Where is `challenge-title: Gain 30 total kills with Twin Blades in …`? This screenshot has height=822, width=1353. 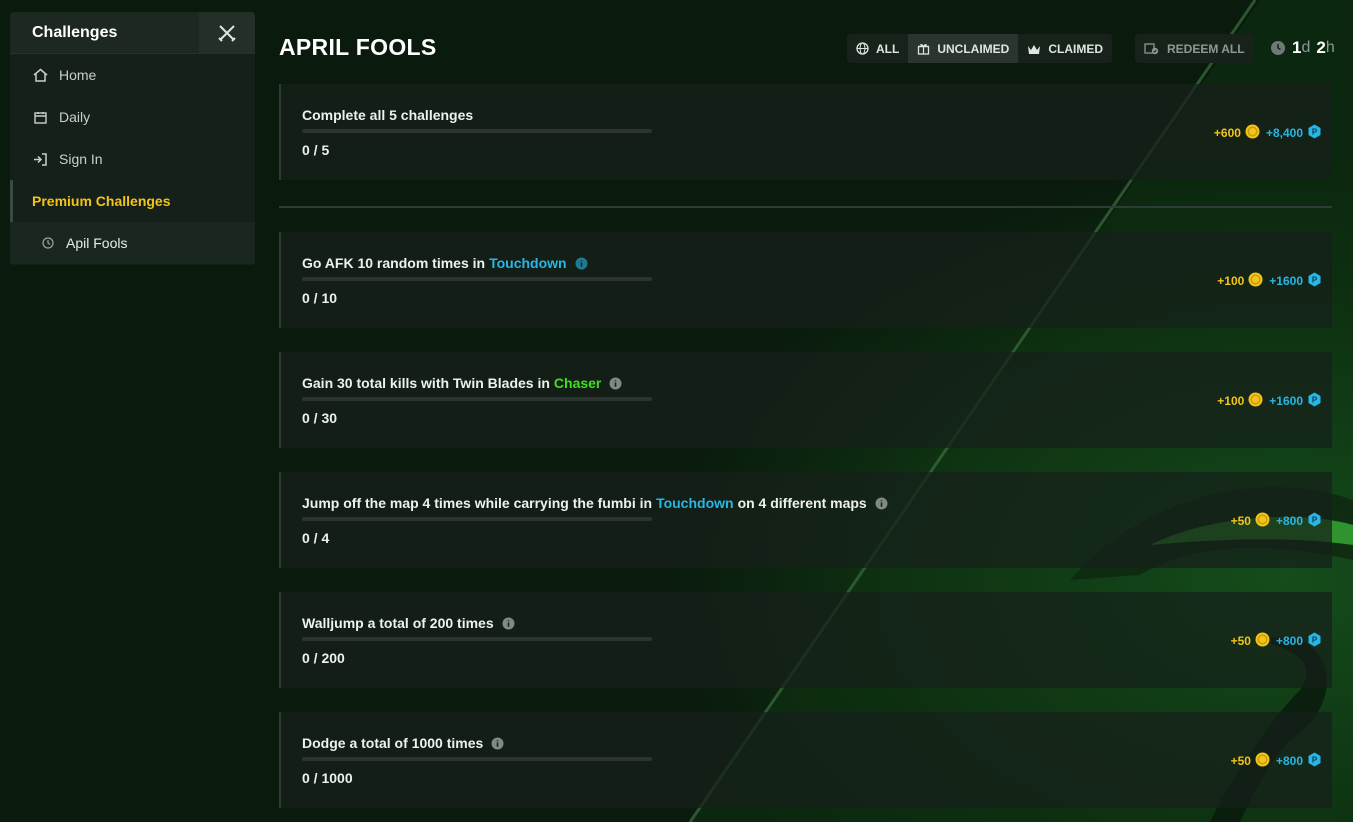 challenge-title: Gain 30 total kills with Twin Blades in … is located at coordinates (462, 383).